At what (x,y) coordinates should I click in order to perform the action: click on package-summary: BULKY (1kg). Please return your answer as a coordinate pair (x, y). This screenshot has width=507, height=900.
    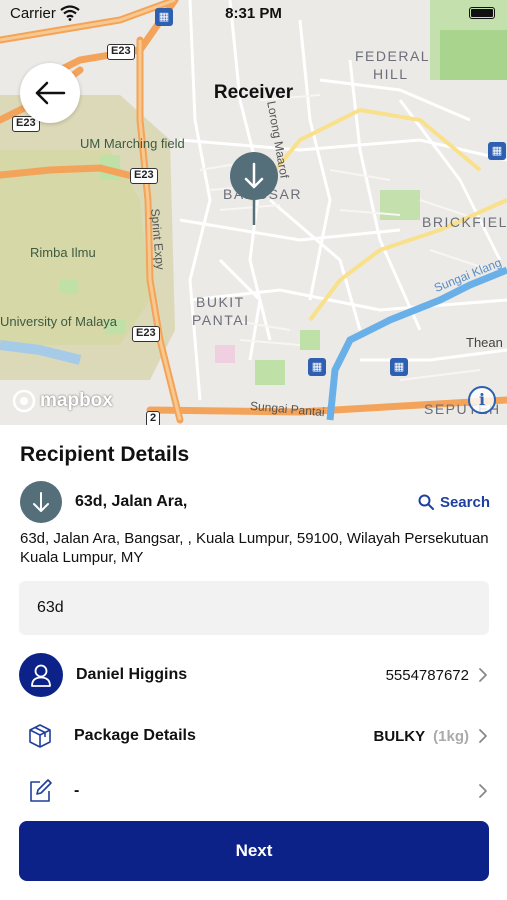
    Looking at the image, I should click on (421, 736).